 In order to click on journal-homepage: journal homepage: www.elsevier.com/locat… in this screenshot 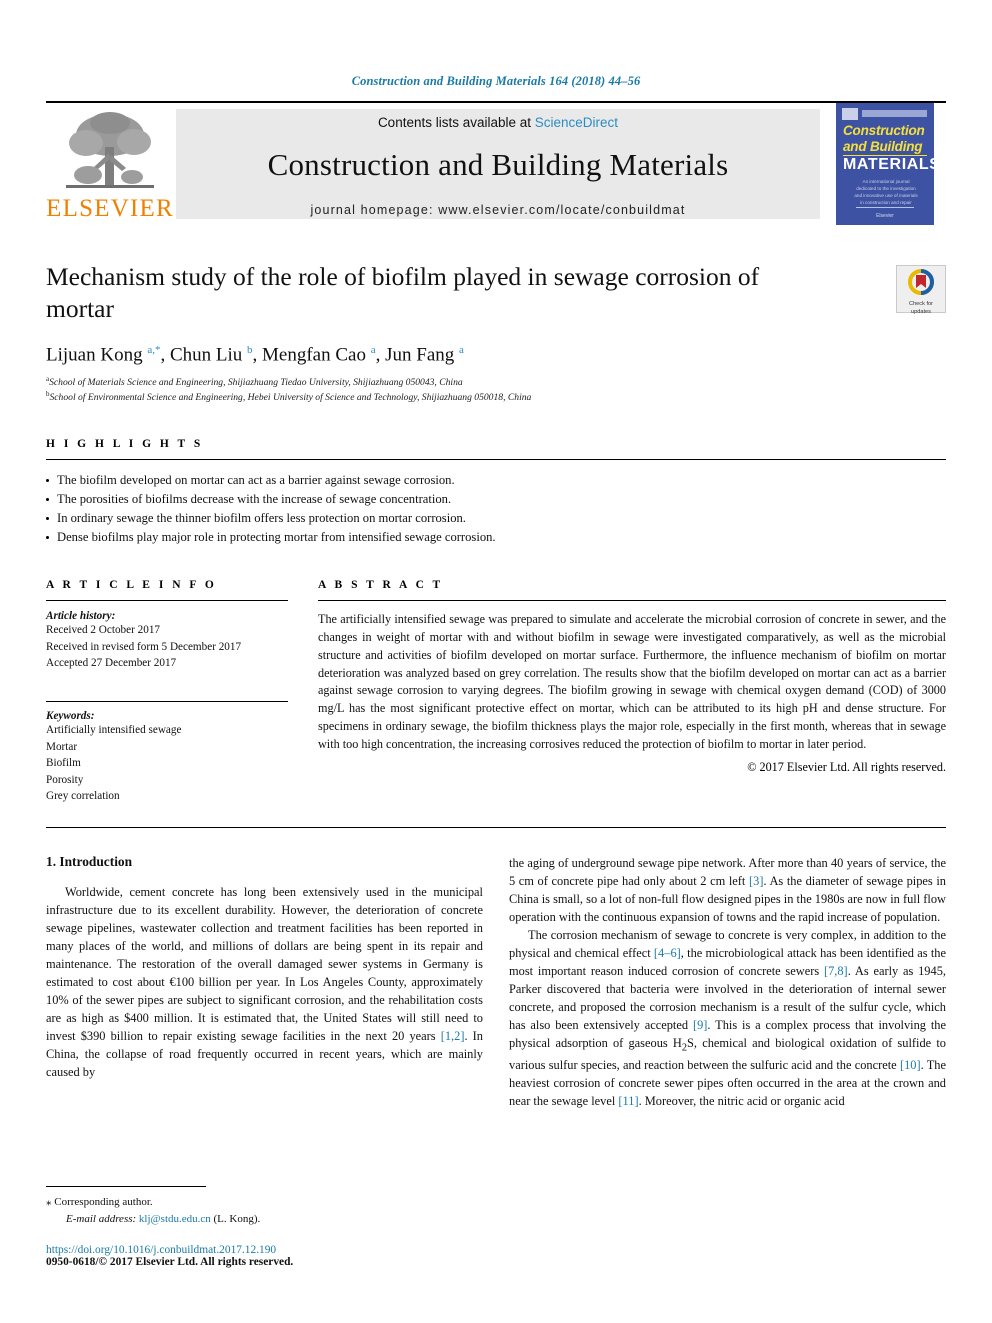, I will do `click(497, 210)`.